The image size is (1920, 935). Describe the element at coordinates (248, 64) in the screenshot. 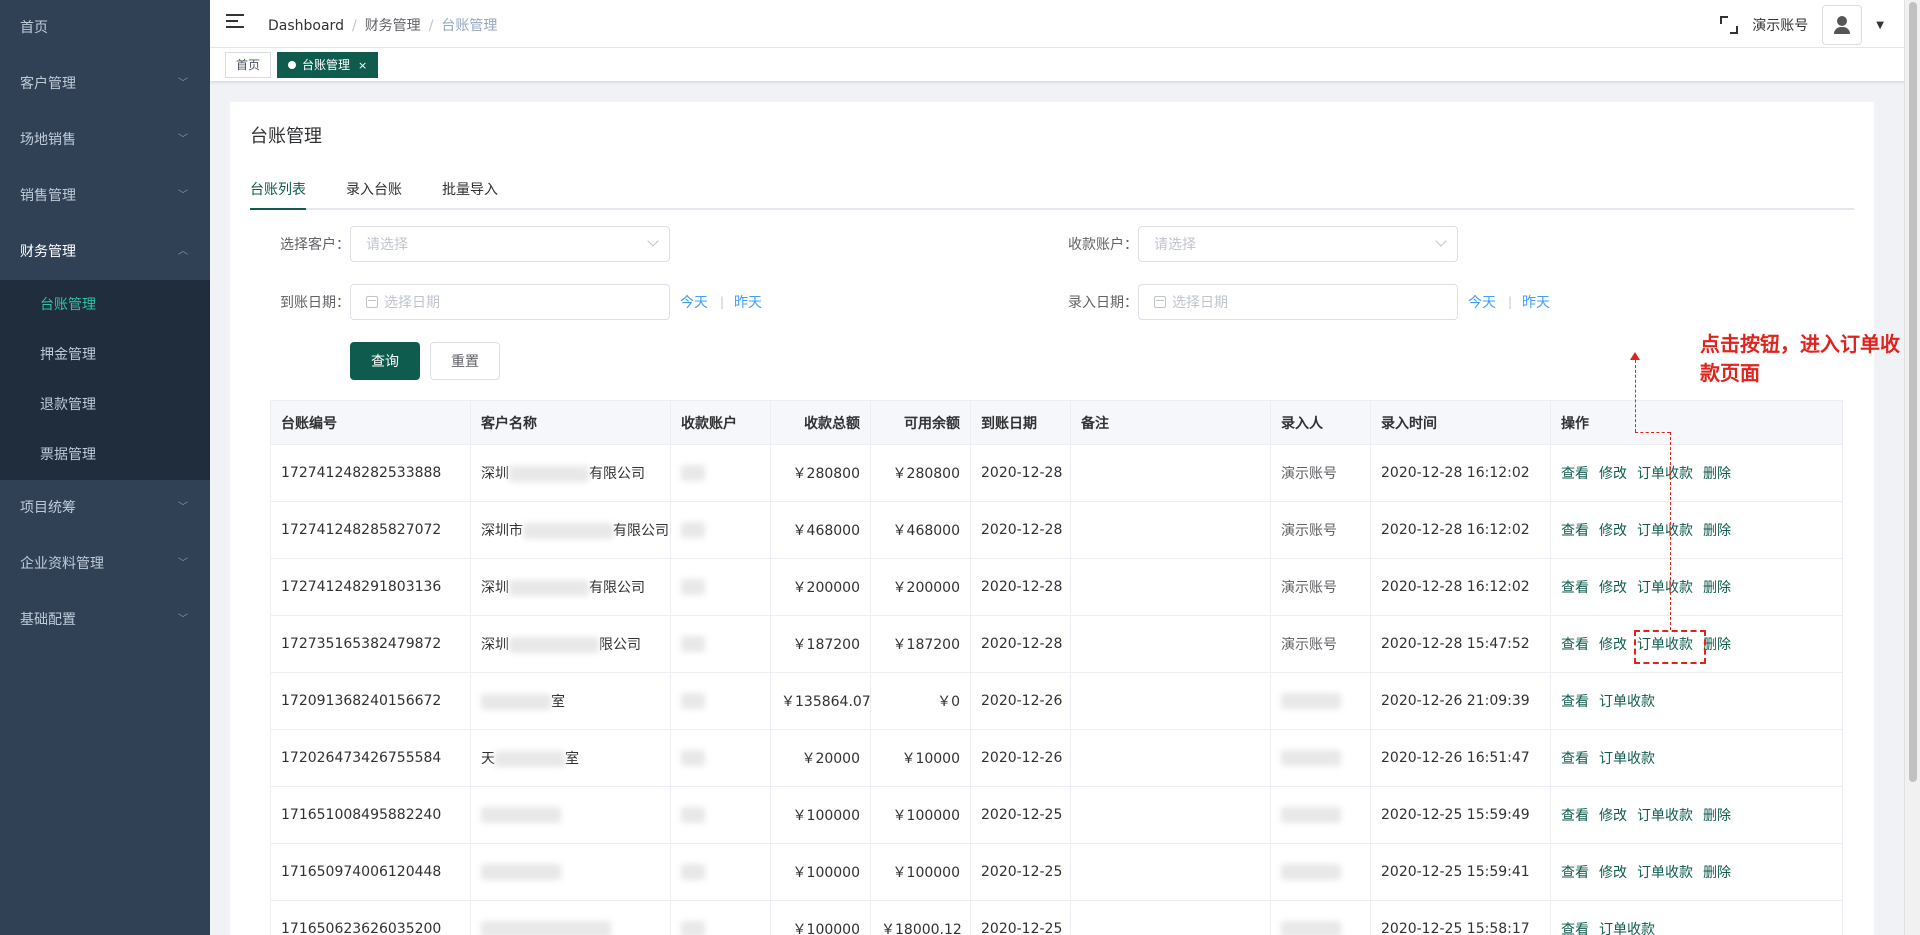

I see `tag-home: 首页` at that location.